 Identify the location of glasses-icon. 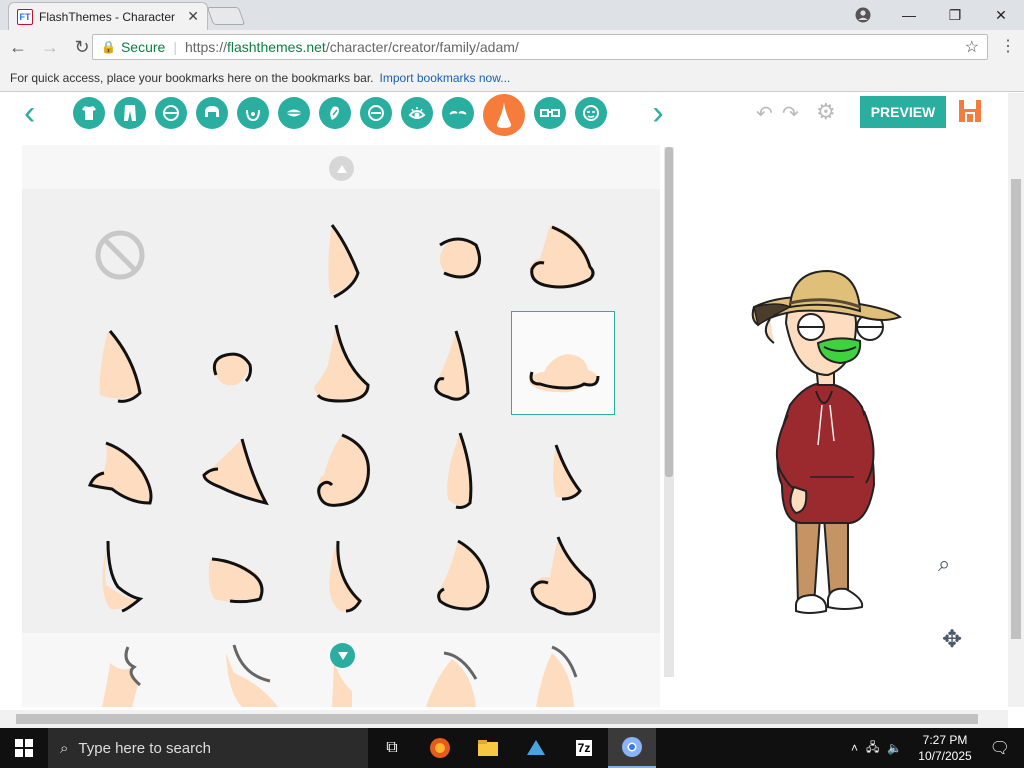
(550, 113).